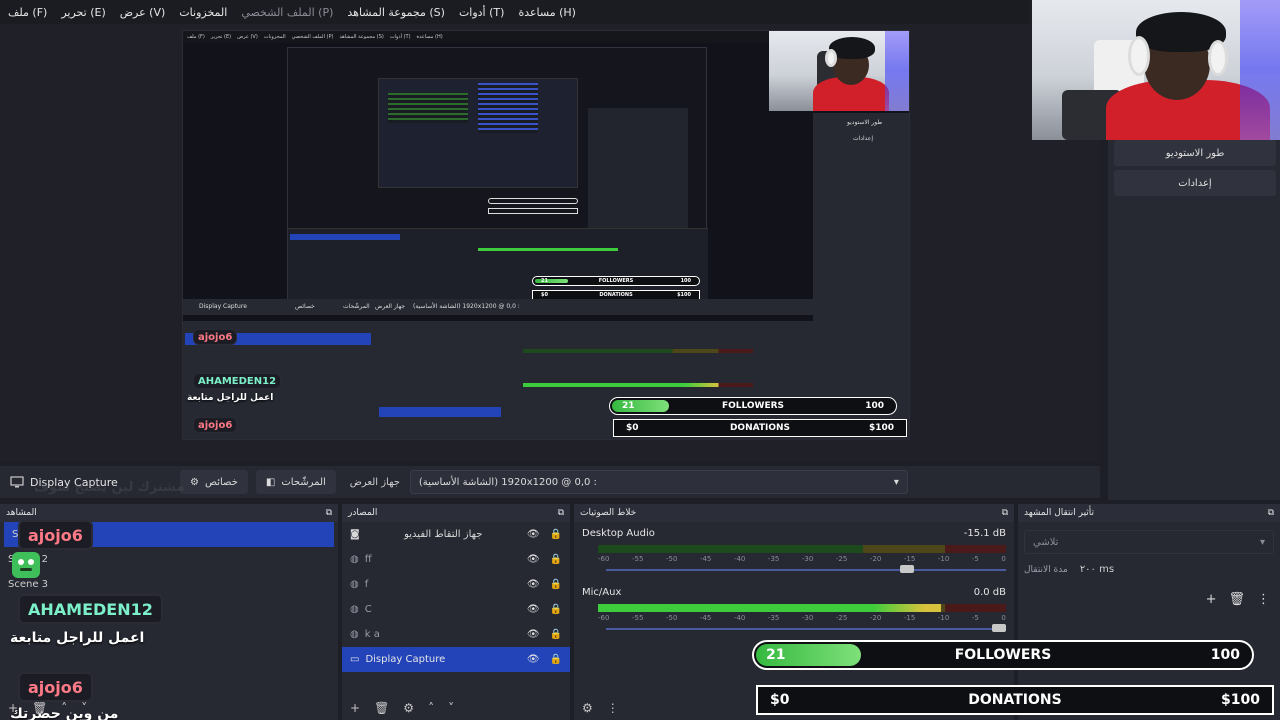  What do you see at coordinates (305, 306) in the screenshot?
I see `preview-properties: خصائص` at bounding box center [305, 306].